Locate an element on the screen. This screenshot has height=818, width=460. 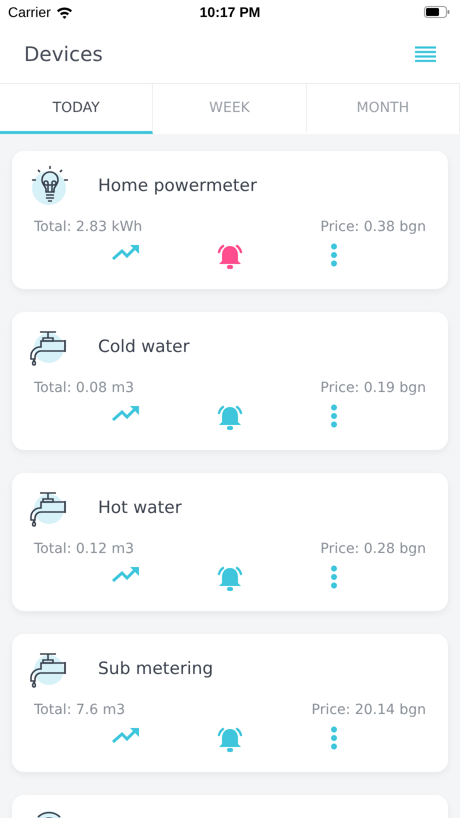
price-reading: Price: 0.38 bgn is located at coordinates (373, 227).